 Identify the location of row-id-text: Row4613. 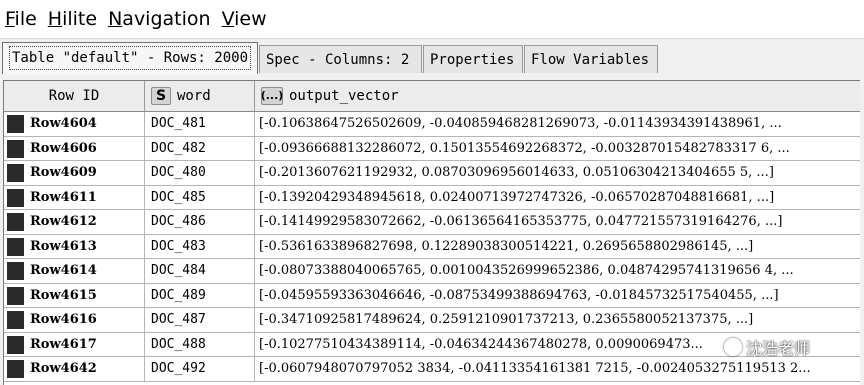
(63, 246).